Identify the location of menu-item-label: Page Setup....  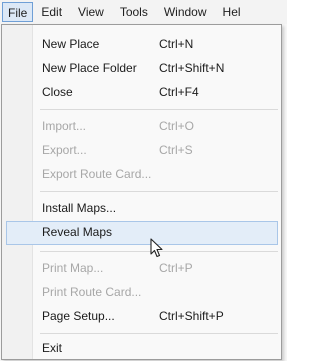
(78, 316).